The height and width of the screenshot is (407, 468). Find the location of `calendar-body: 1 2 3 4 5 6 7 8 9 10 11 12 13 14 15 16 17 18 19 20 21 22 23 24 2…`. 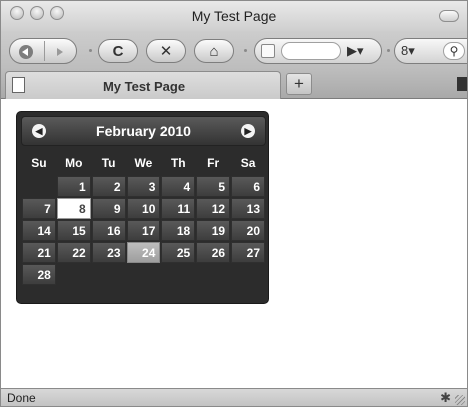

calendar-body: 1 2 3 4 5 6 7 8 9 10 11 12 13 14 15 16 17 18 19 20 21 22 23 24 2… is located at coordinates (143, 230).